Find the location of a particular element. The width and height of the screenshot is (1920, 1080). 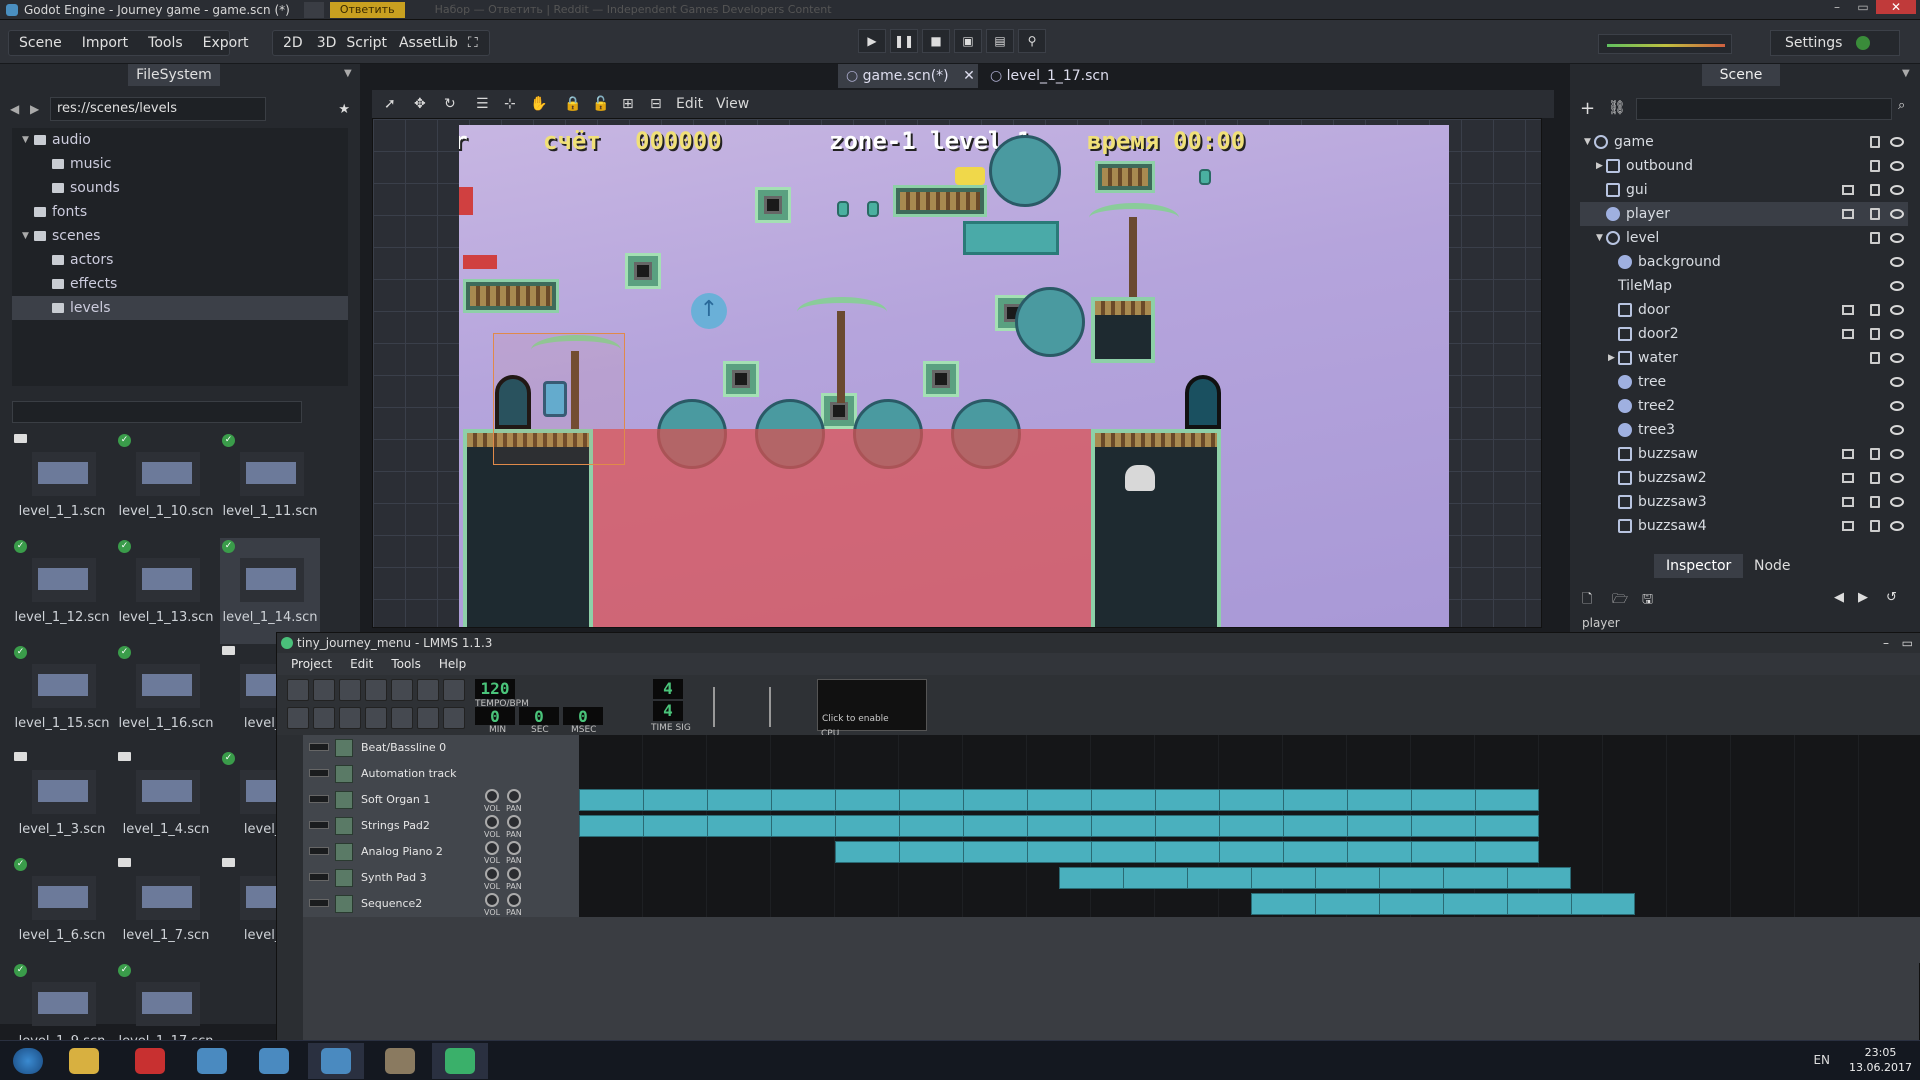

track-header: Automation track is located at coordinates (441, 774).